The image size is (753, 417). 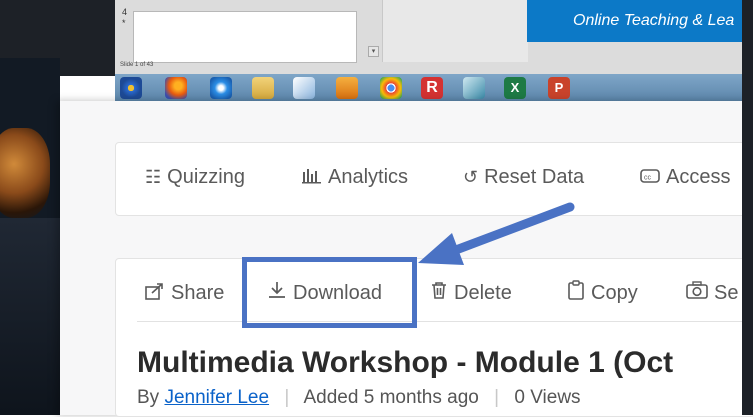 What do you see at coordinates (198, 292) in the screenshot?
I see `share-label: Share` at bounding box center [198, 292].